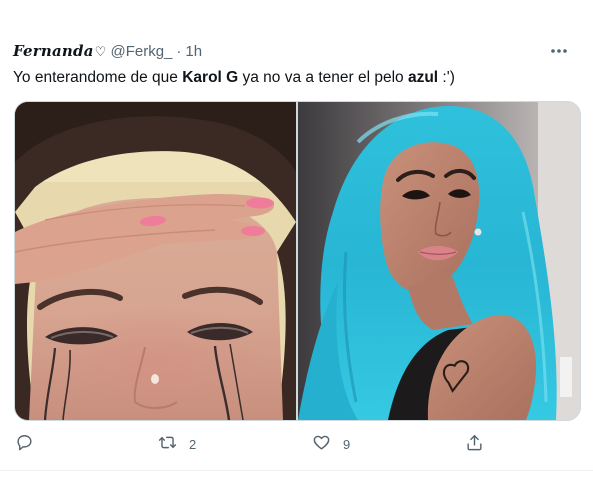 The width and height of the screenshot is (593, 485). I want to click on tweet-header: Fernanda♡ @Ferkg_ · 1h, so click(298, 51).